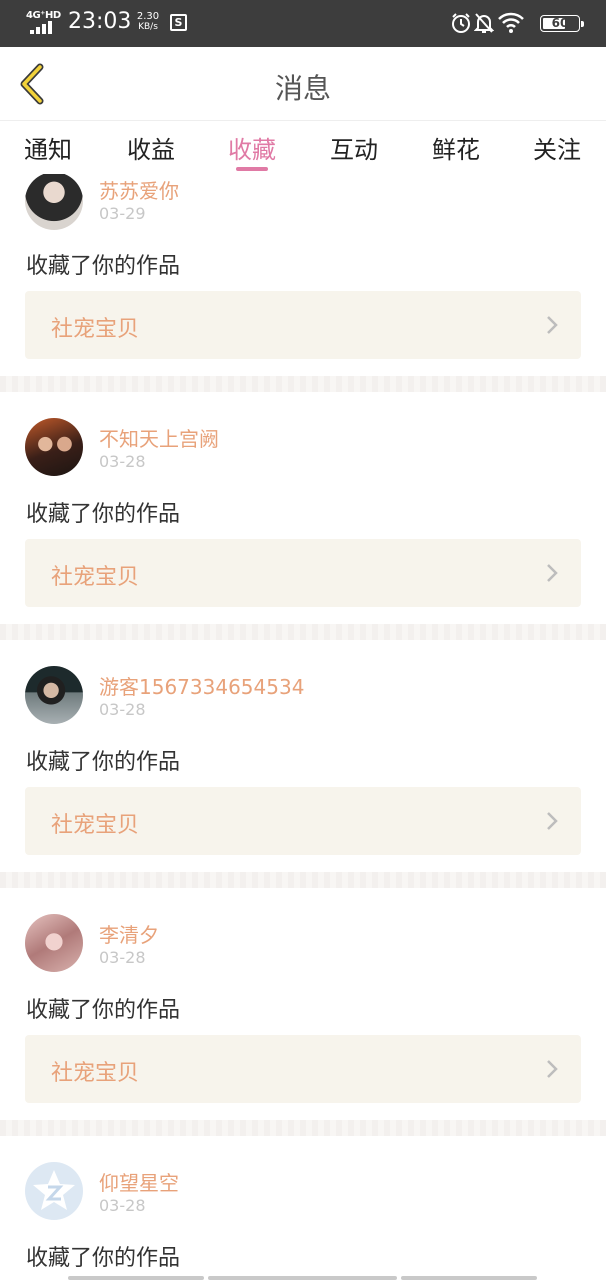 The width and height of the screenshot is (606, 1280). I want to click on signal-icon: 4G⁺HD, so click(44, 23).